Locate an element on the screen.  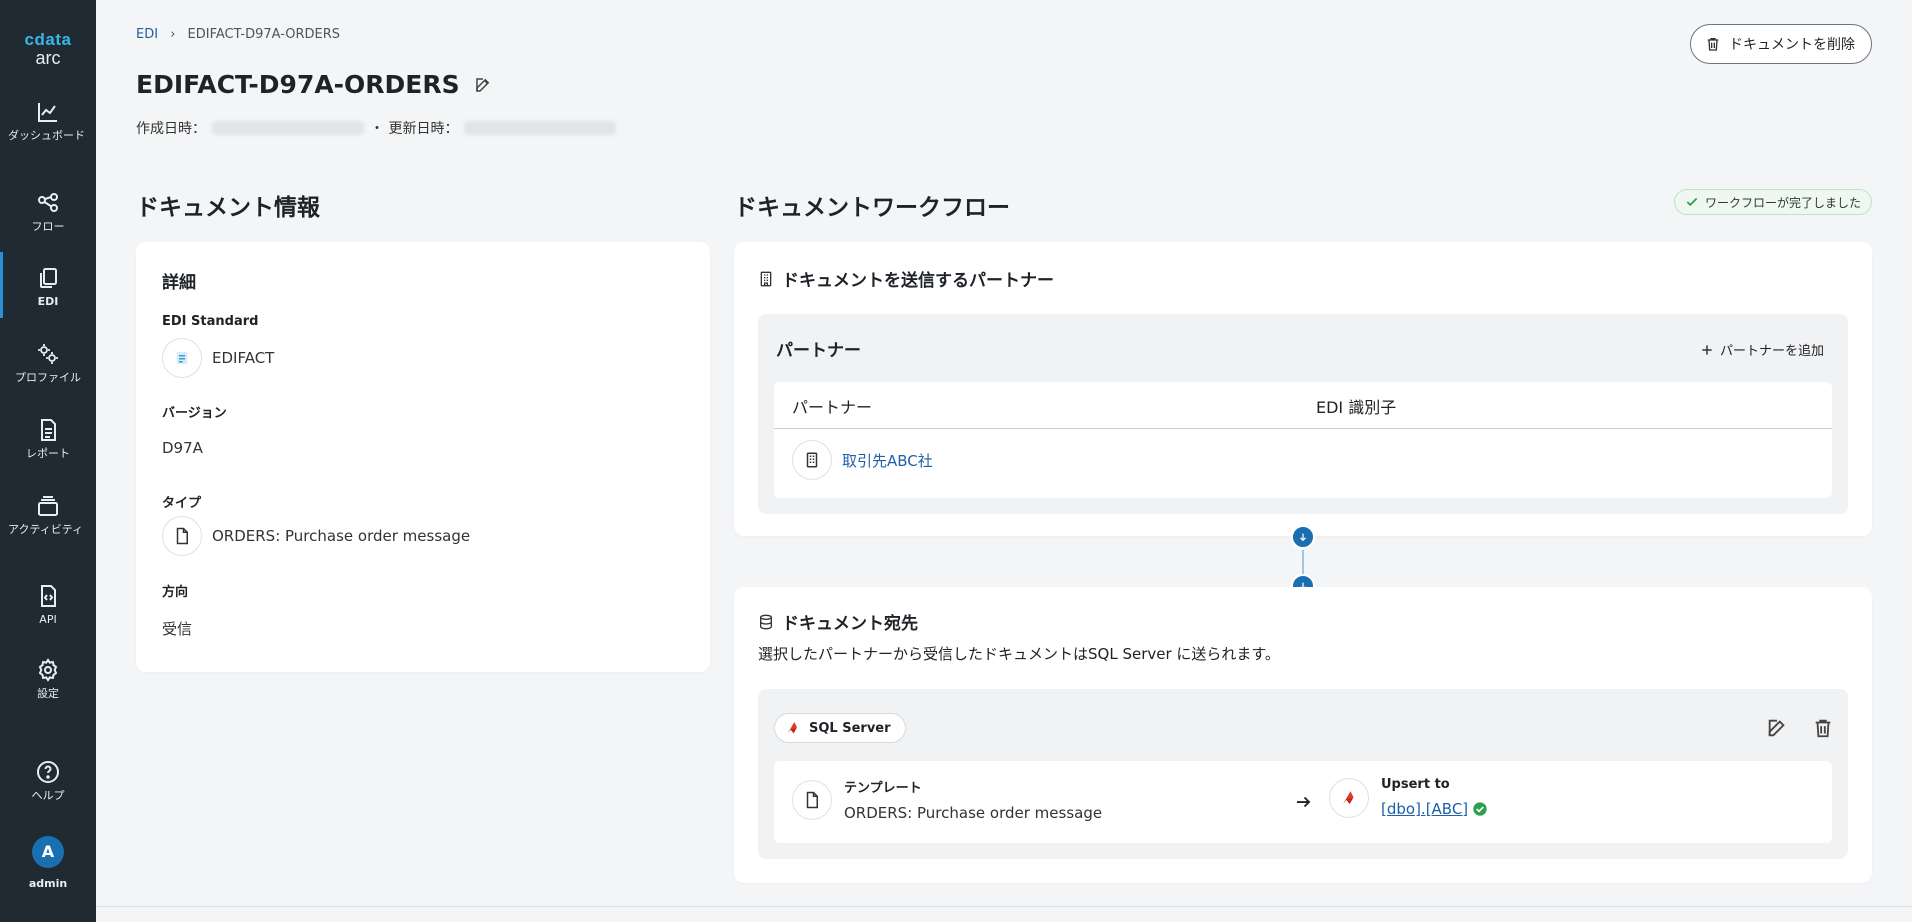
edit-connector-icon is located at coordinates (1777, 728).